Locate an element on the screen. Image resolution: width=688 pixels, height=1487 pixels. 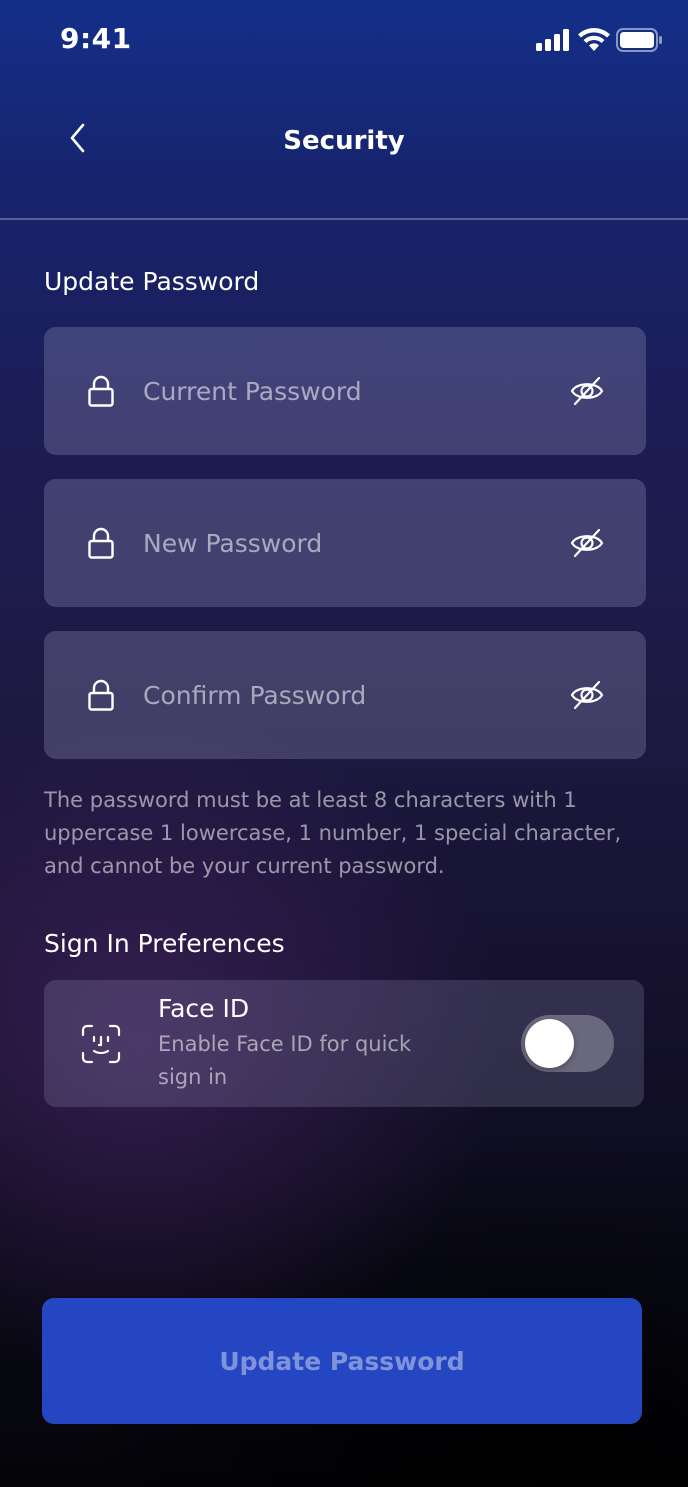
toggle-current-password-visibility is located at coordinates (587, 391).